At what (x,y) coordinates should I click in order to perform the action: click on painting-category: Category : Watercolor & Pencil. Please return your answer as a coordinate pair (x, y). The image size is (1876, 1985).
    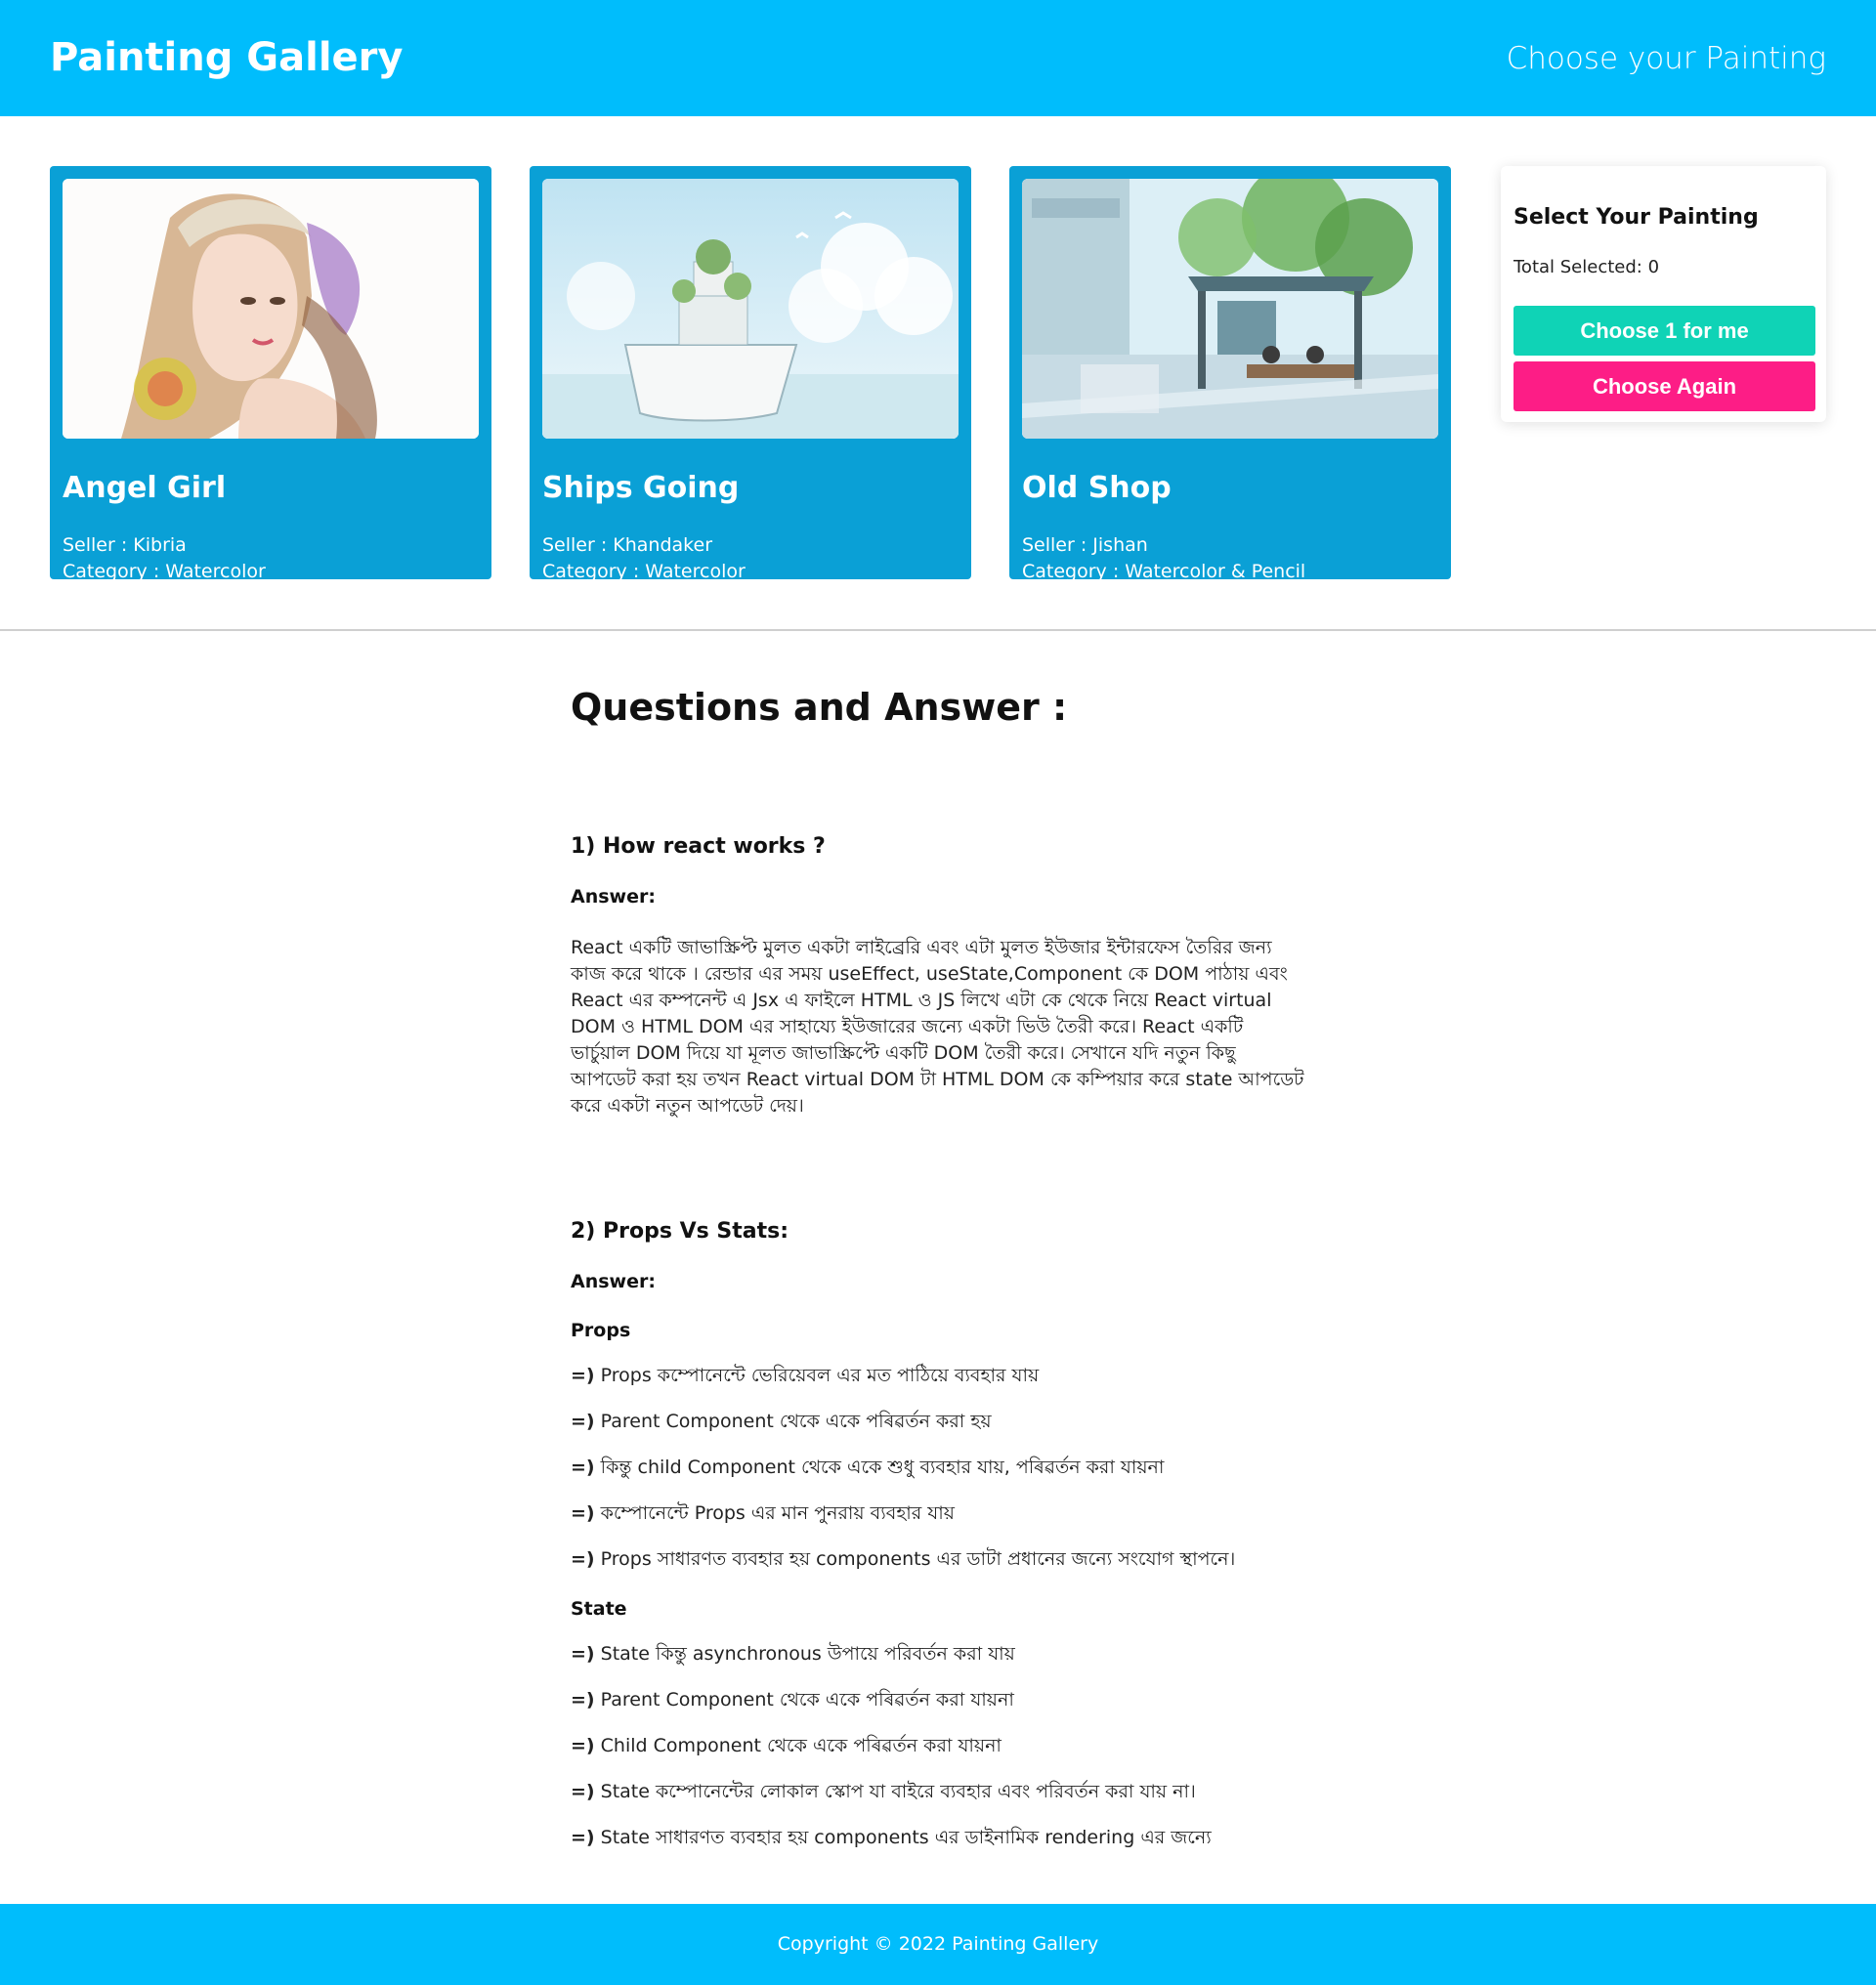
    Looking at the image, I should click on (1164, 570).